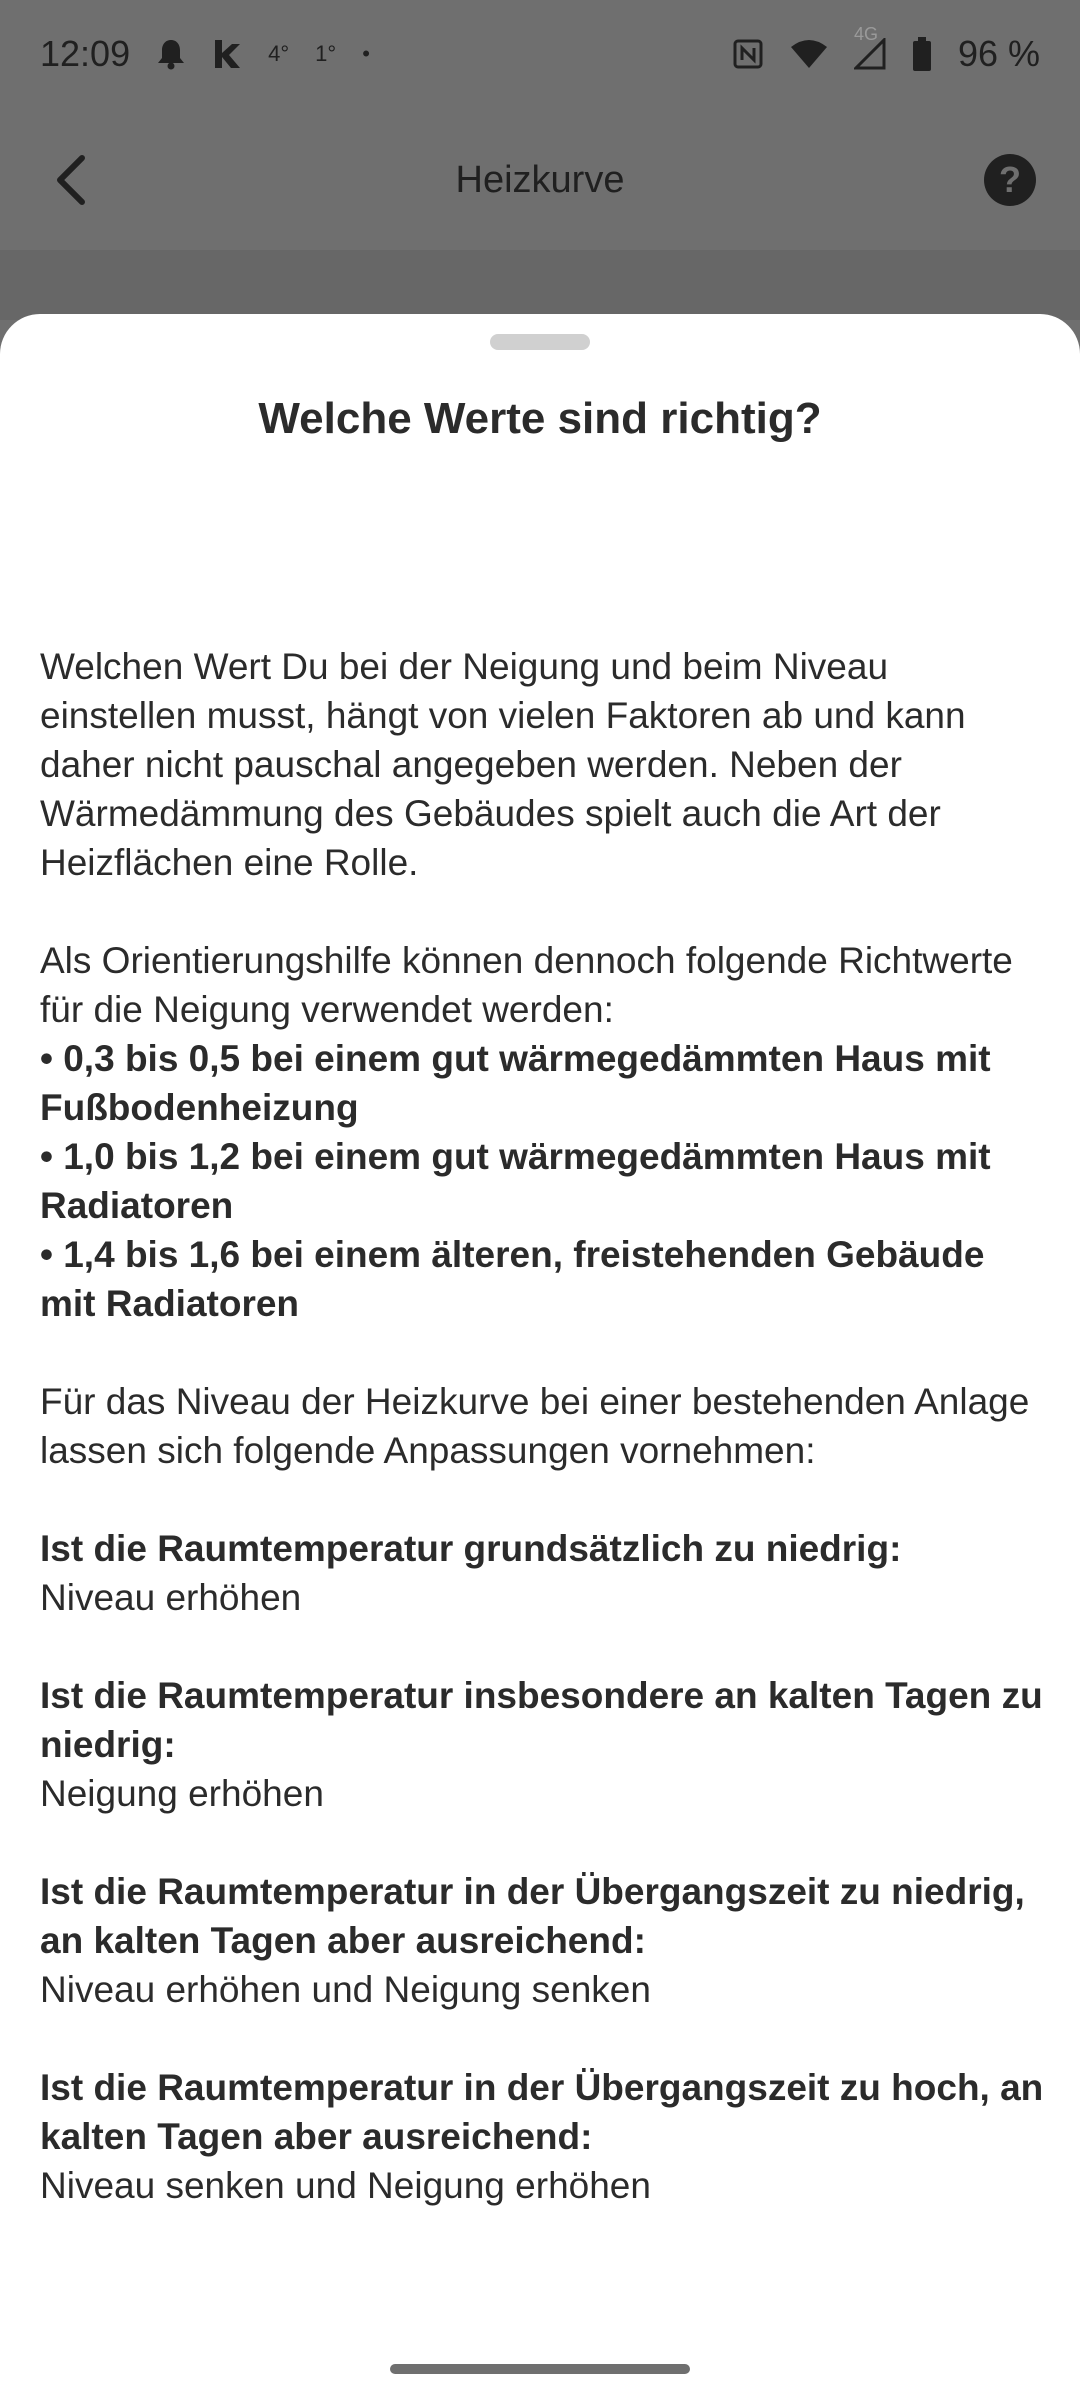 Image resolution: width=1080 pixels, height=2400 pixels. What do you see at coordinates (540, 418) in the screenshot?
I see `sheet-title: Welche Werte sind richtig?` at bounding box center [540, 418].